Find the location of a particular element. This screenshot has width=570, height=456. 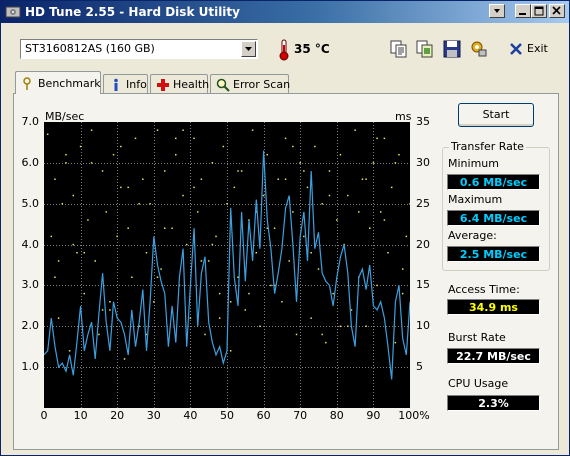

x-tick-label: 60 is located at coordinates (263, 415).